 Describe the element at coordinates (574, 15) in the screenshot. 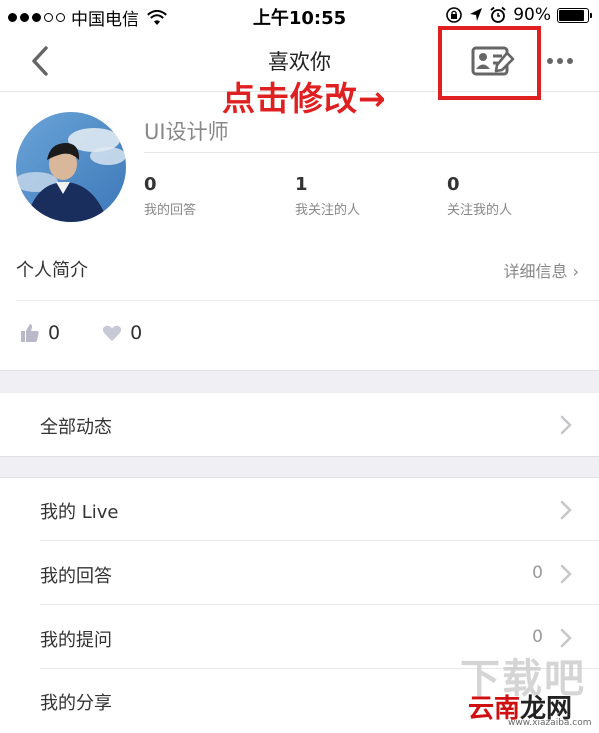

I see `battery-icon` at that location.